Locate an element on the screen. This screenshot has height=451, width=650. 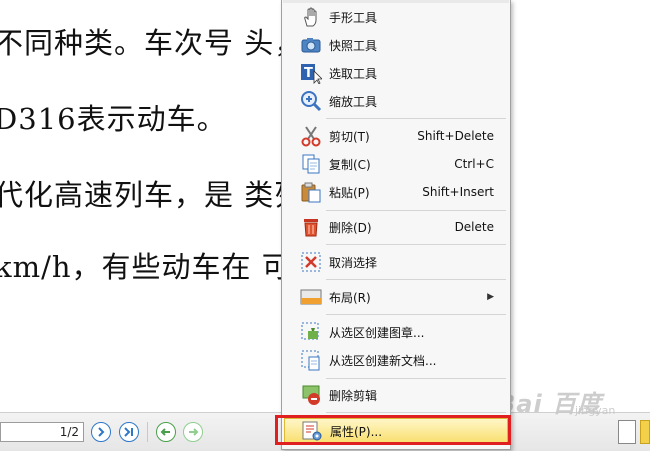
document-text-line: D316表示动车。 is located at coordinates (113, 119).